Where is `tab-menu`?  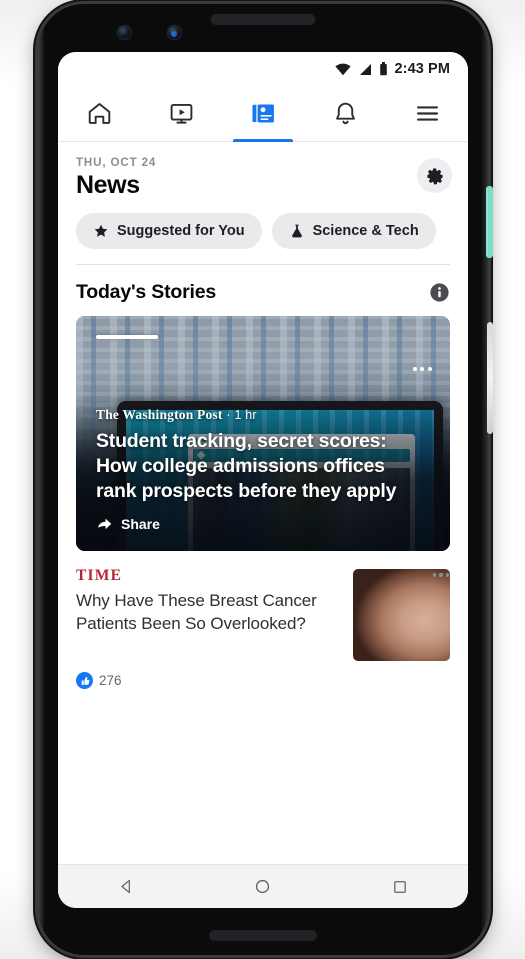
tab-menu is located at coordinates (427, 113).